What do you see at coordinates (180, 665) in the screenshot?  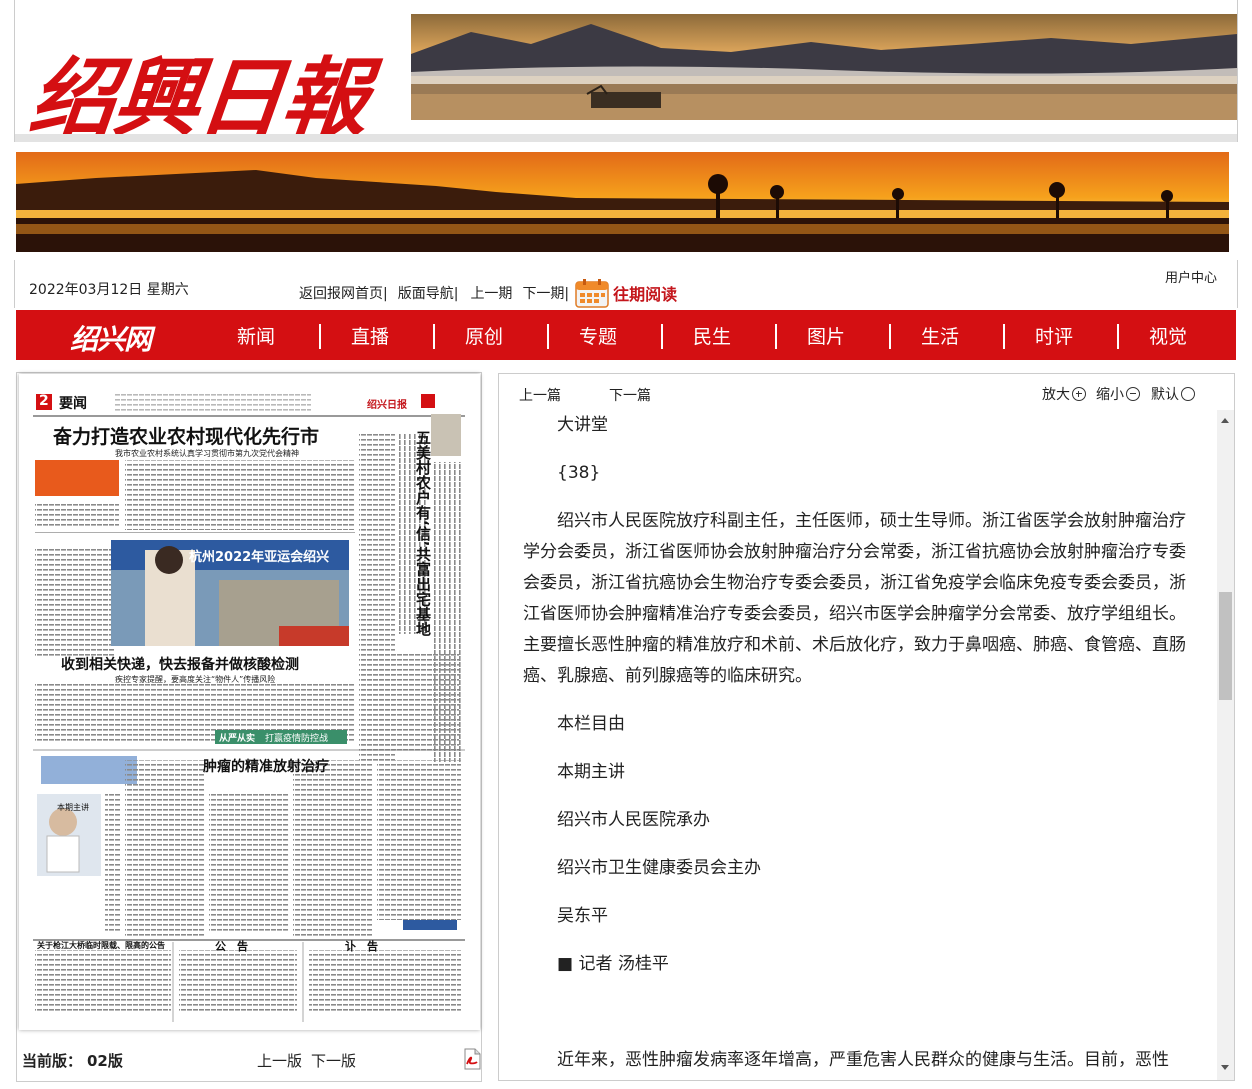 I see `thumb-headline-2: 收到相关快递，快去报备并做核酸检测` at bounding box center [180, 665].